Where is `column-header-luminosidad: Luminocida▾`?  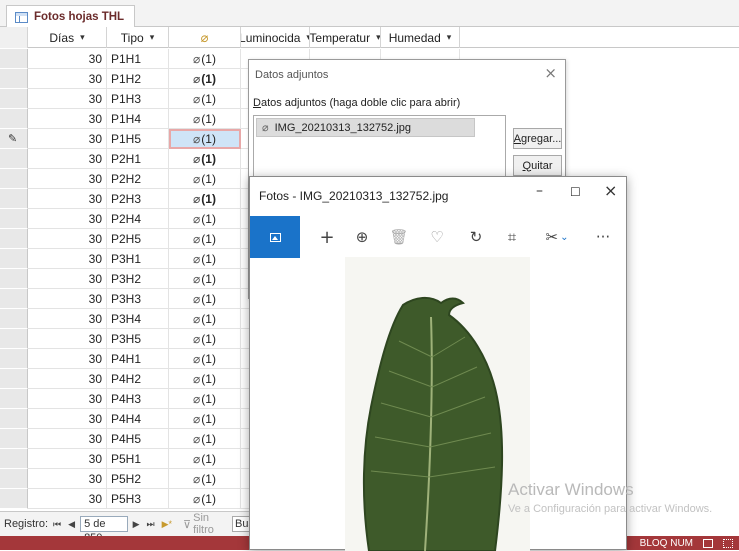 column-header-luminosidad: Luminocida▾ is located at coordinates (275, 37).